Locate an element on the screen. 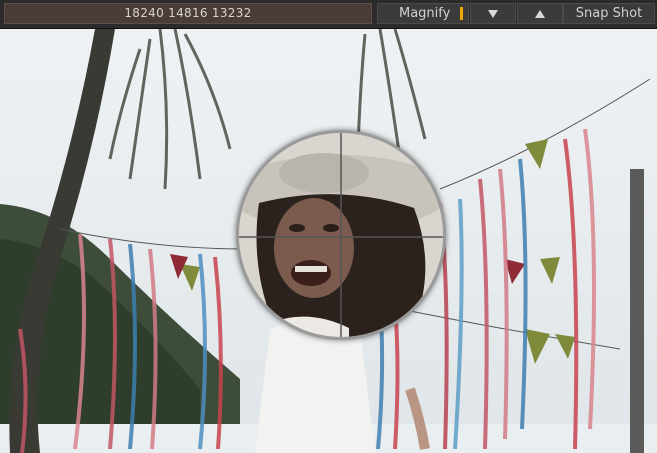  zoom-up-button is located at coordinates (540, 13).